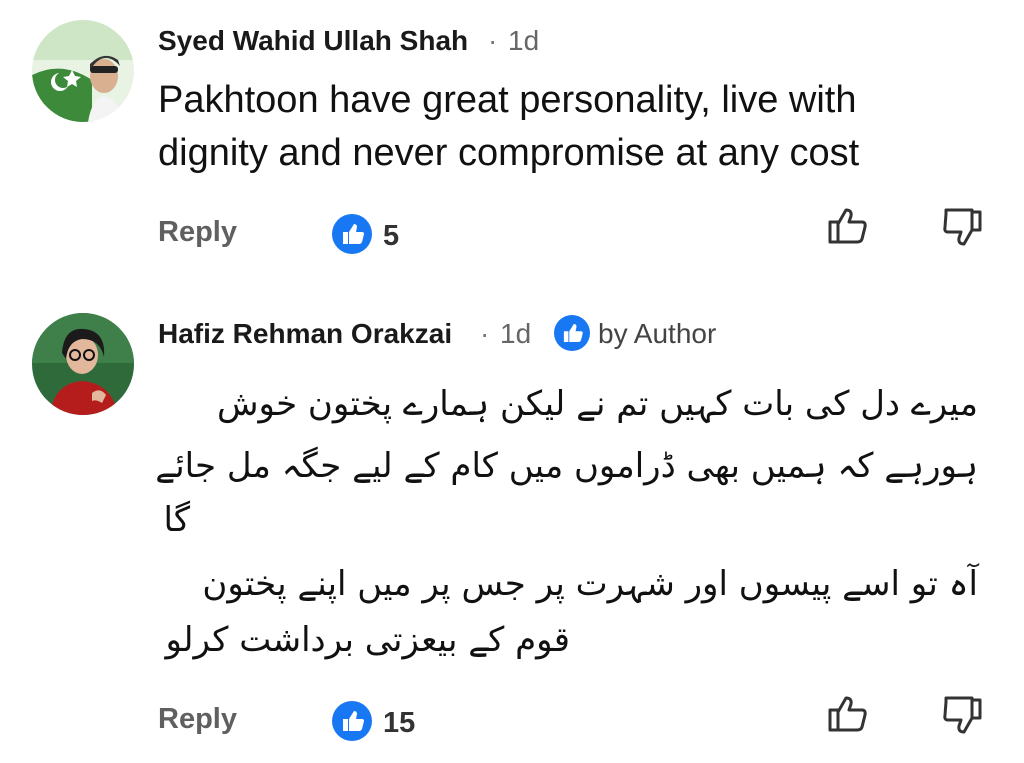 This screenshot has width=1024, height=763. I want to click on comment-author: Hafiz Rehman Orakzai, so click(305, 334).